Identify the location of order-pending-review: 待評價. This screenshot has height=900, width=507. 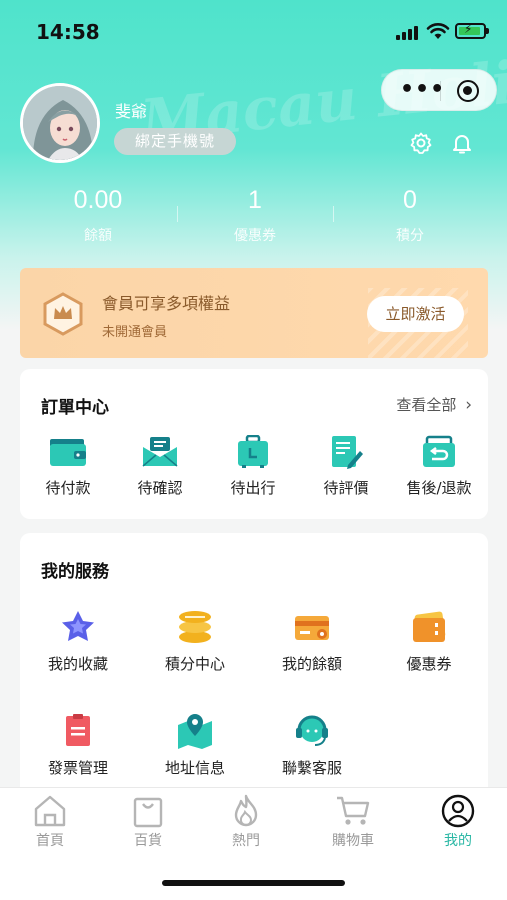
(346, 466).